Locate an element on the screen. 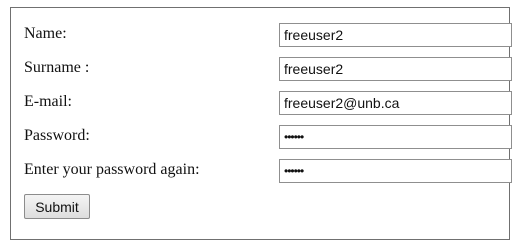  surname-row: Surname : is located at coordinates (268, 69).